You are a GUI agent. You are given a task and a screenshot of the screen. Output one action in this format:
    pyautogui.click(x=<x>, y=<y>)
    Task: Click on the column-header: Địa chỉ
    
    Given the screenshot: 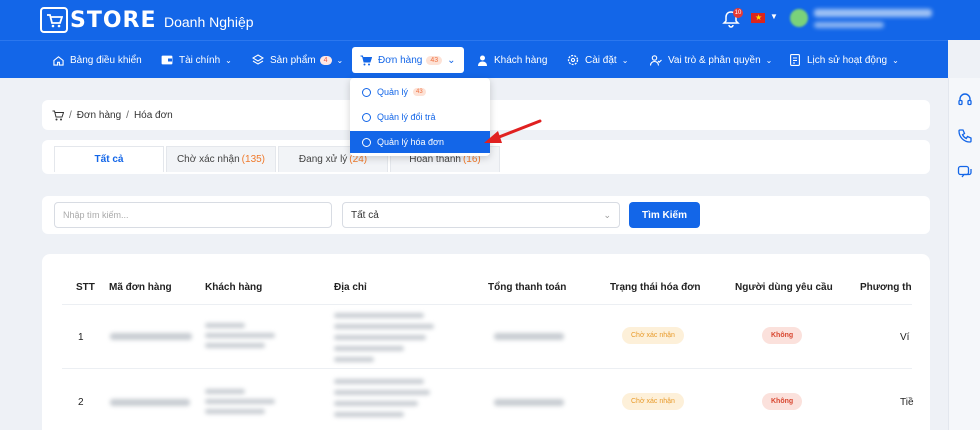 What is the action you would take?
    pyautogui.click(x=350, y=287)
    